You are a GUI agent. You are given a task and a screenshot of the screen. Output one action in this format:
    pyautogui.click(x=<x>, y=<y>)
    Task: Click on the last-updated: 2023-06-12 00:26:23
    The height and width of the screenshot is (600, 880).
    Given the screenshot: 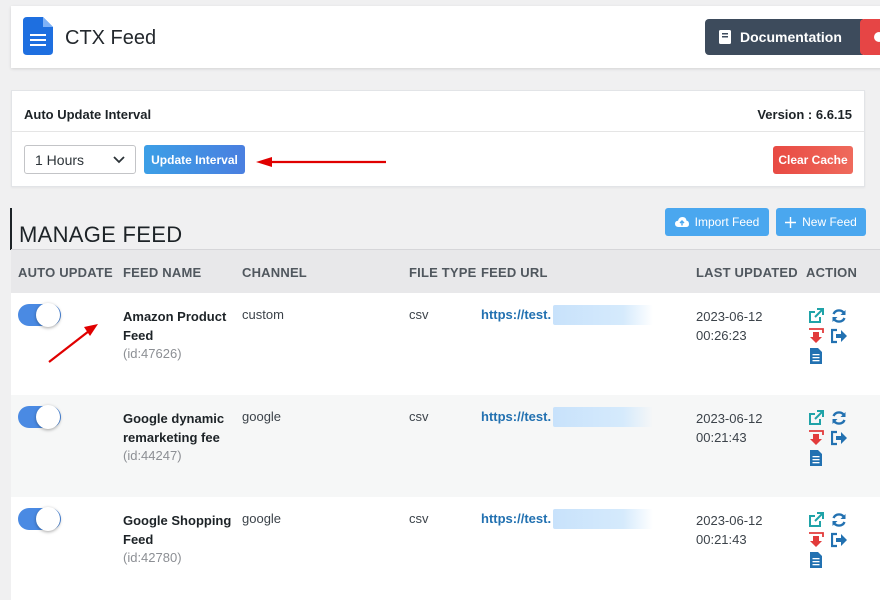 What is the action you would take?
    pyautogui.click(x=729, y=326)
    